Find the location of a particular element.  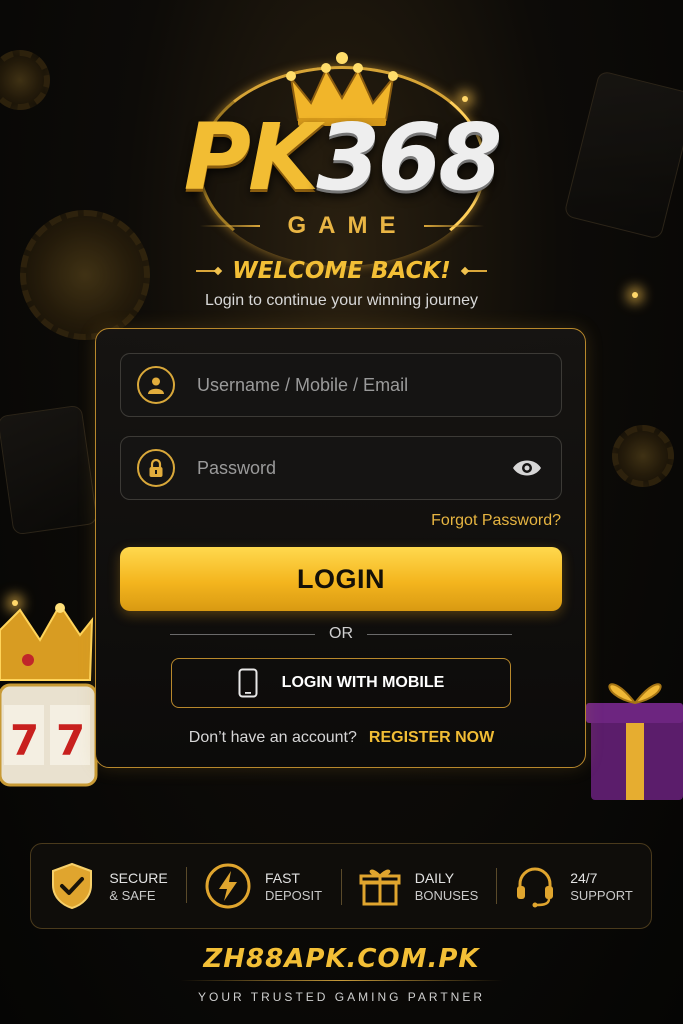

or-label: OR is located at coordinates (341, 633).